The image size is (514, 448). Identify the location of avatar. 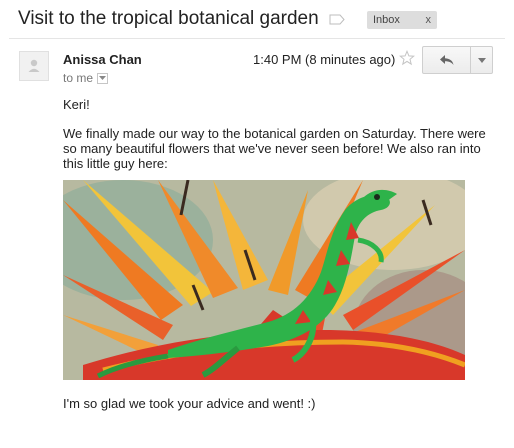
(34, 66).